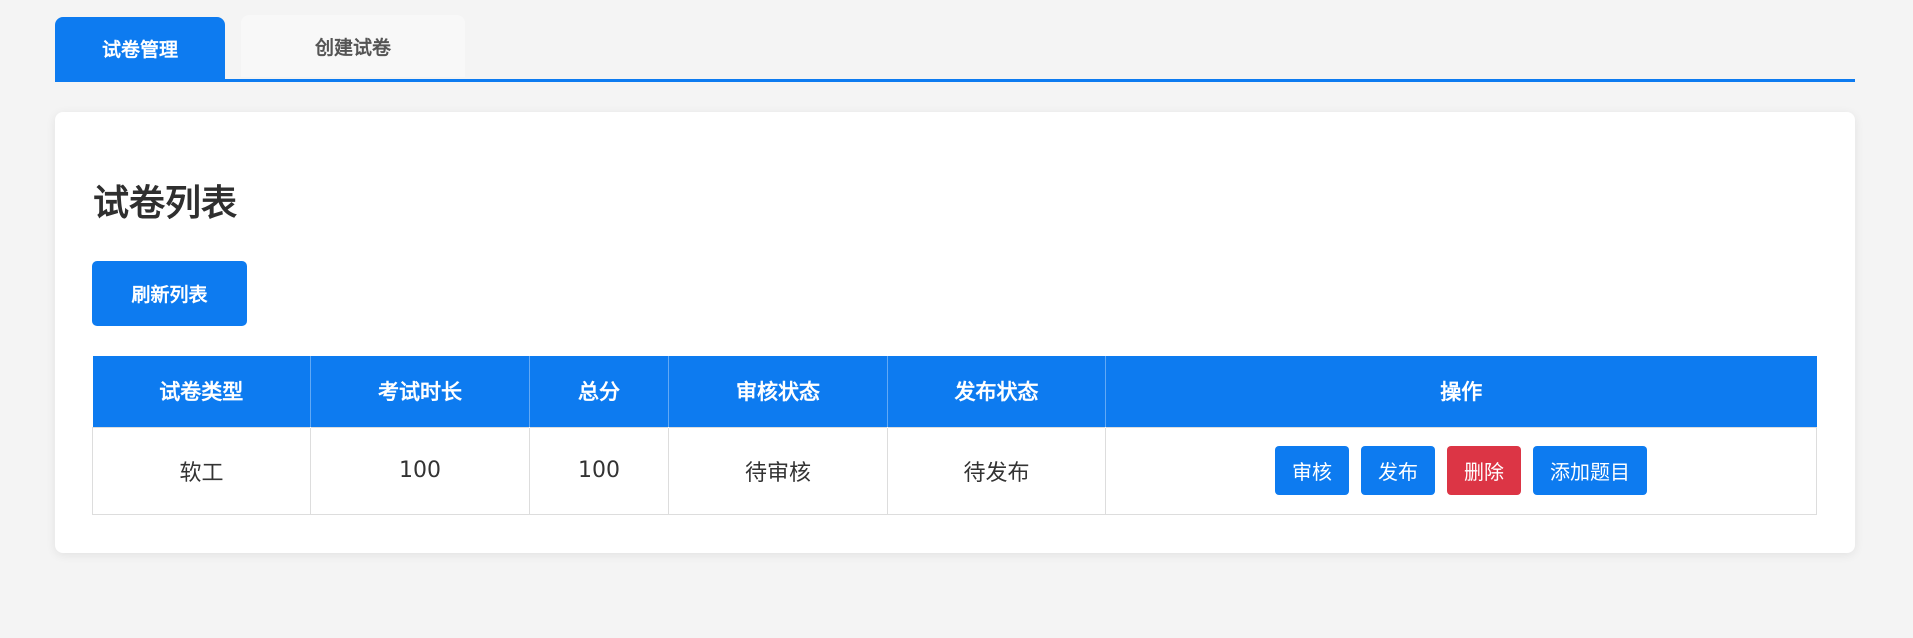 The image size is (1913, 638). Describe the element at coordinates (1590, 470) in the screenshot. I see `add-question-button: 添加题目` at that location.